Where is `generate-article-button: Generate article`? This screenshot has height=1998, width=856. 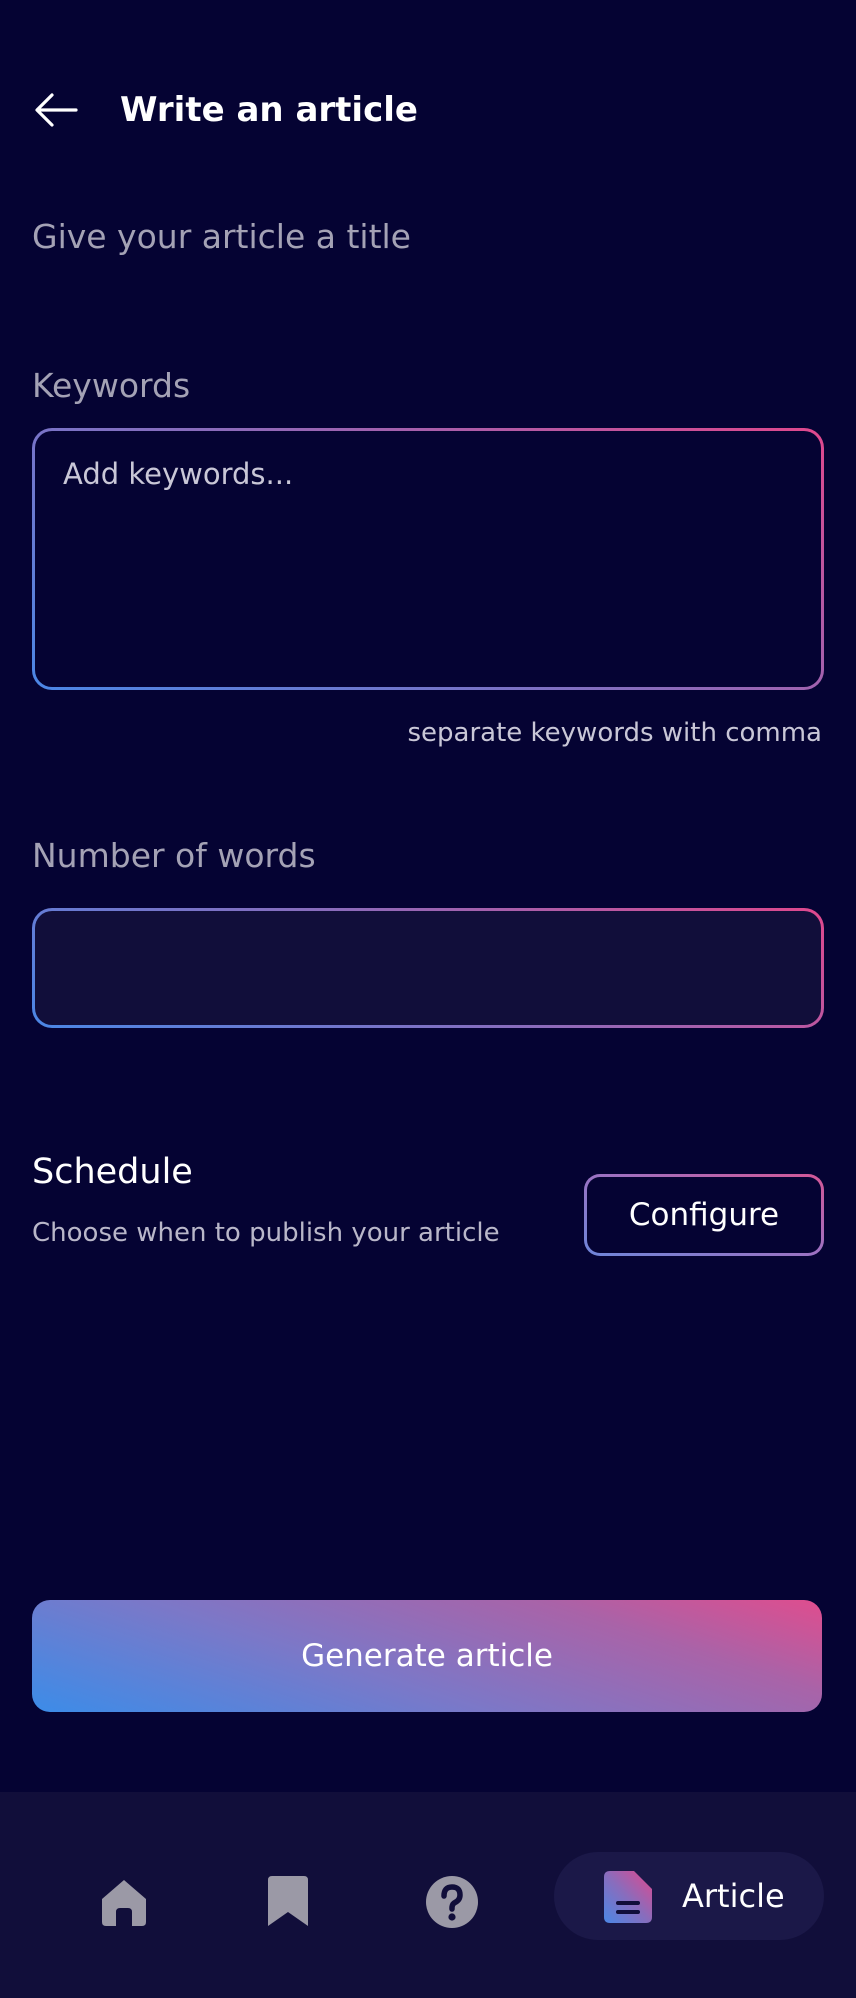
generate-article-button: Generate article is located at coordinates (427, 1656).